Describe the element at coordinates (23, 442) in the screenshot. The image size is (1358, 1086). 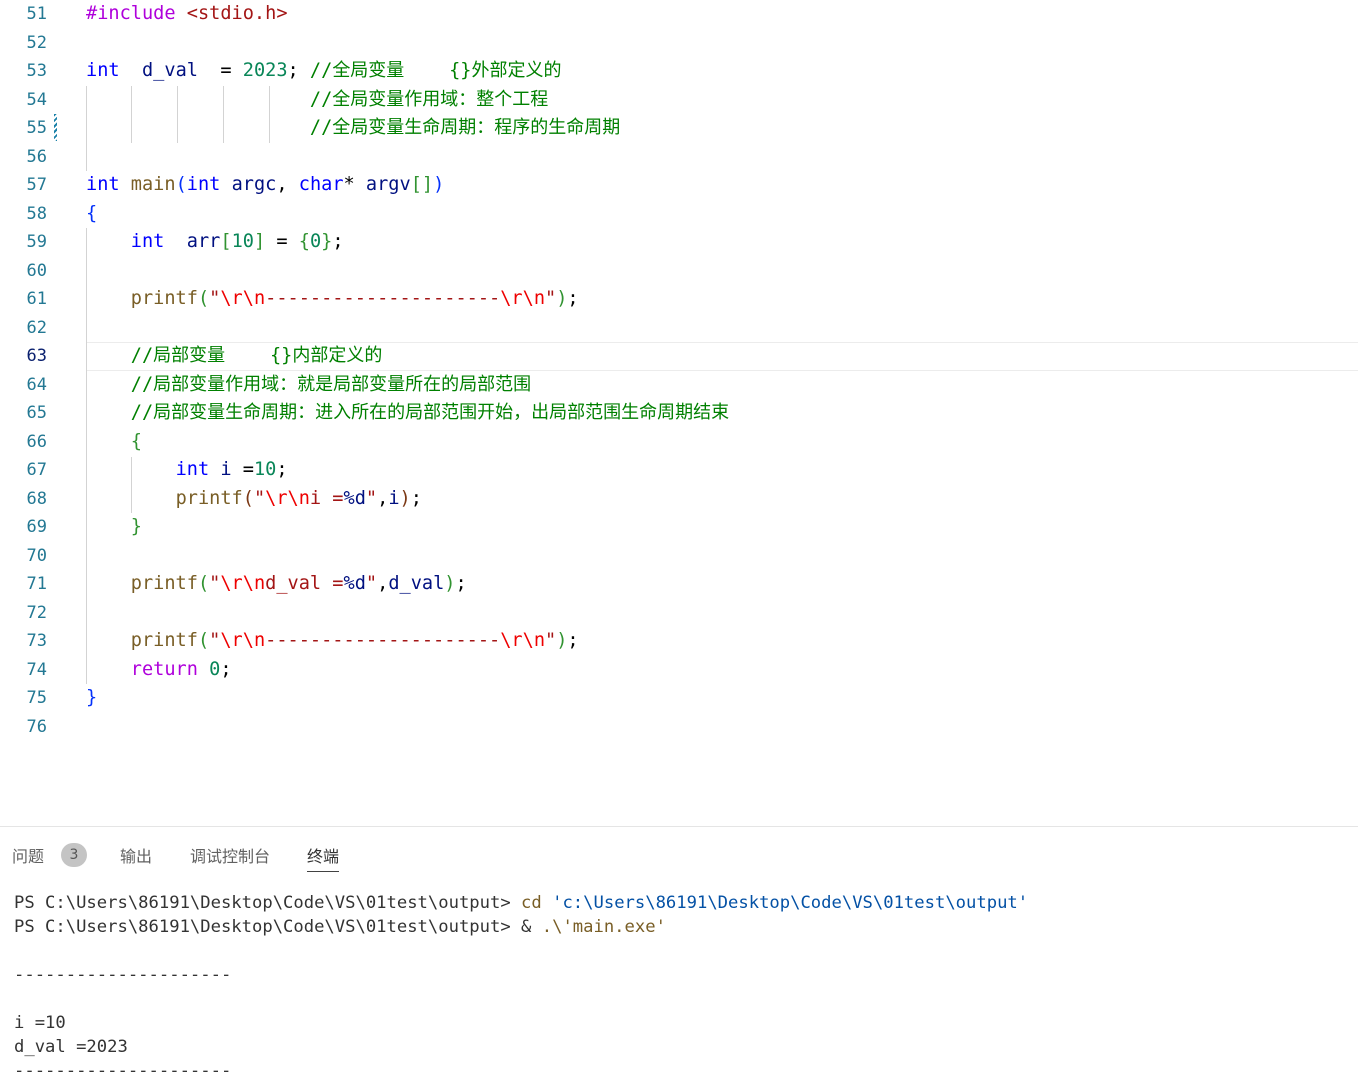
I see `line-number: 66` at that location.